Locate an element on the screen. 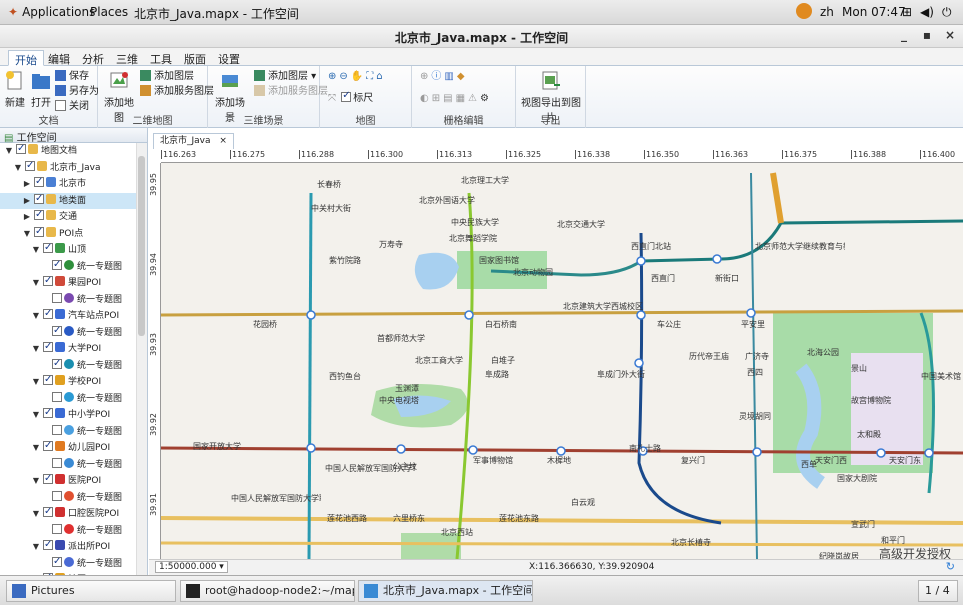 The height and width of the screenshot is (605, 963). refresh-map-icon: ↻ is located at coordinates (950, 566).